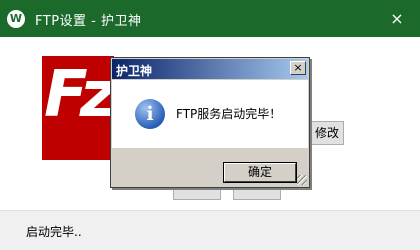 Image resolution: width=420 pixels, height=250 pixels. What do you see at coordinates (16, 19) in the screenshot?
I see `app-logo-icon: W` at bounding box center [16, 19].